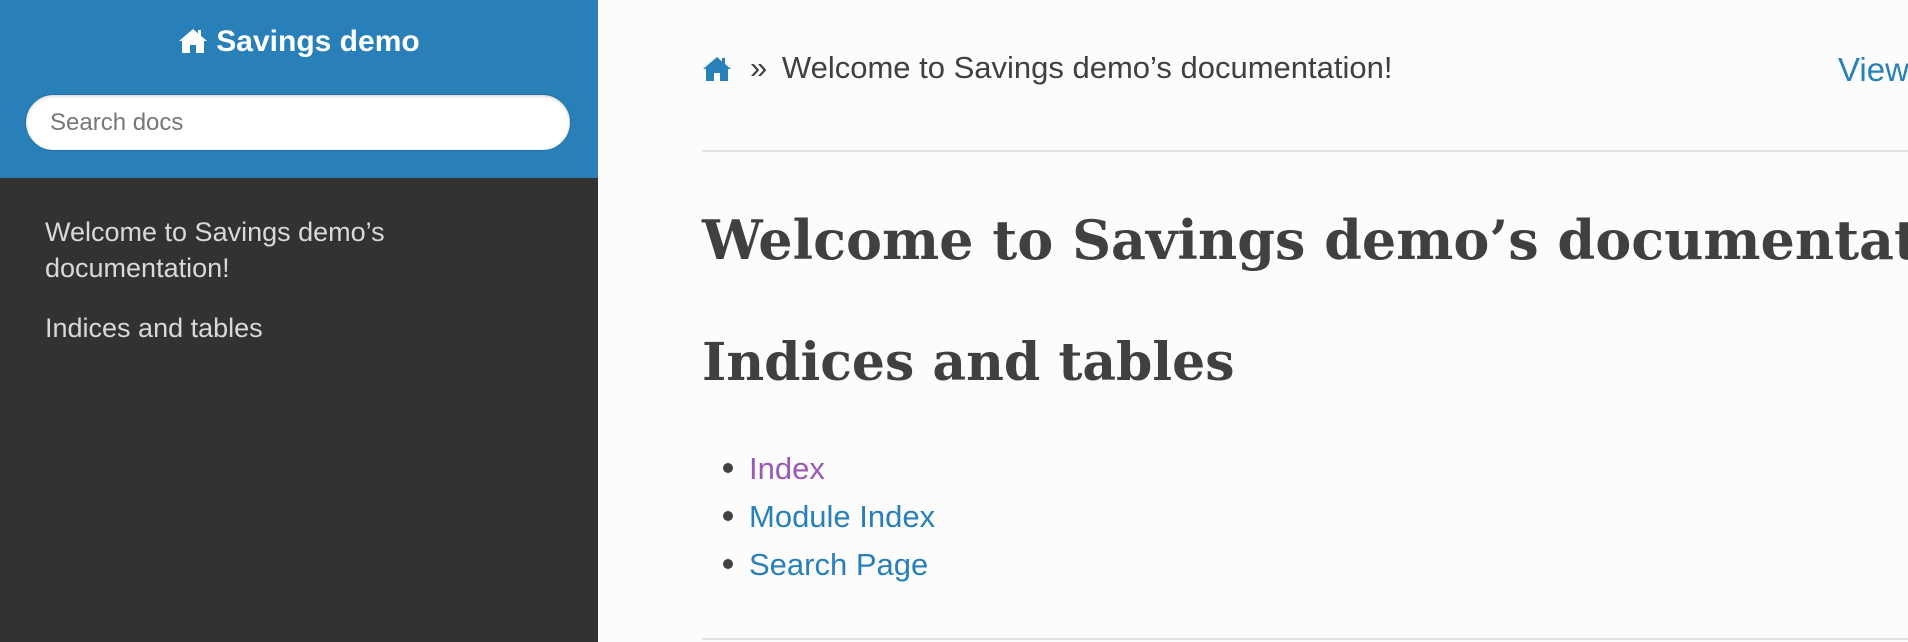 This screenshot has width=1908, height=642. What do you see at coordinates (305, 250) in the screenshot?
I see `sidebar-item-welcome: Welcome to Savings demo’s documentation!` at bounding box center [305, 250].